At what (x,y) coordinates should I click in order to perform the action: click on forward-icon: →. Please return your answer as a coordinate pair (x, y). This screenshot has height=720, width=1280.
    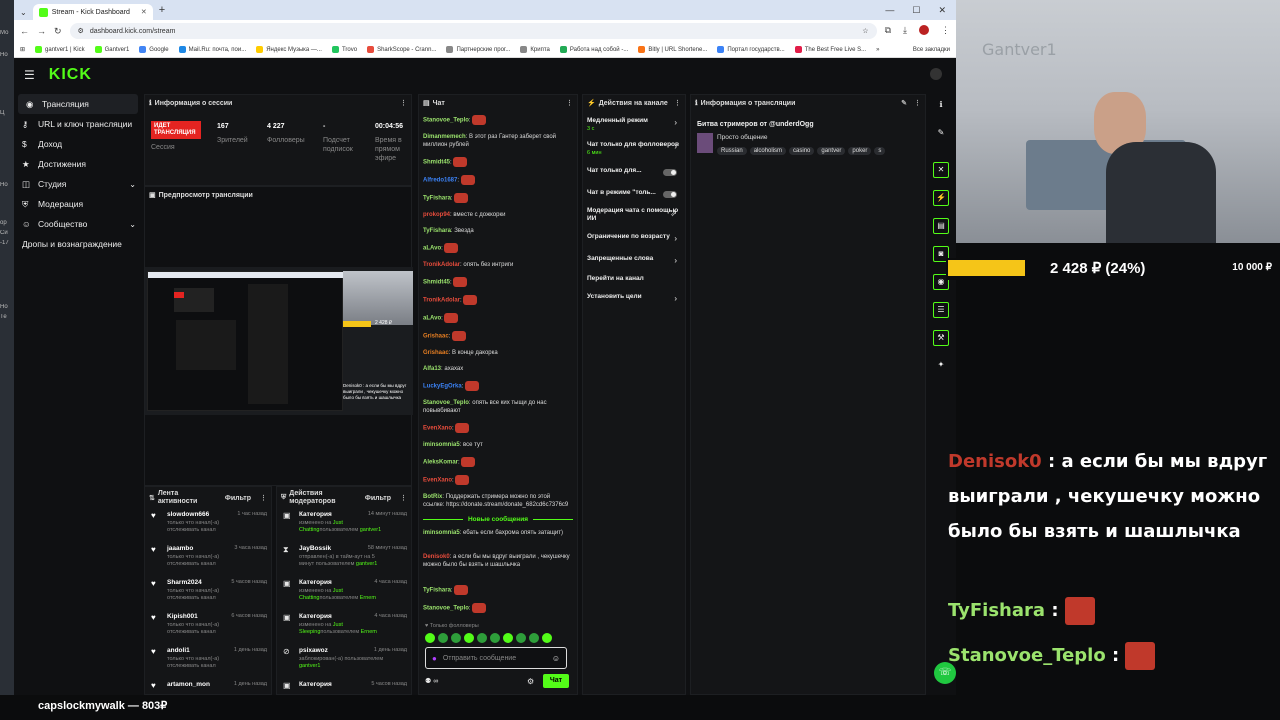
    Looking at the image, I should click on (41, 31).